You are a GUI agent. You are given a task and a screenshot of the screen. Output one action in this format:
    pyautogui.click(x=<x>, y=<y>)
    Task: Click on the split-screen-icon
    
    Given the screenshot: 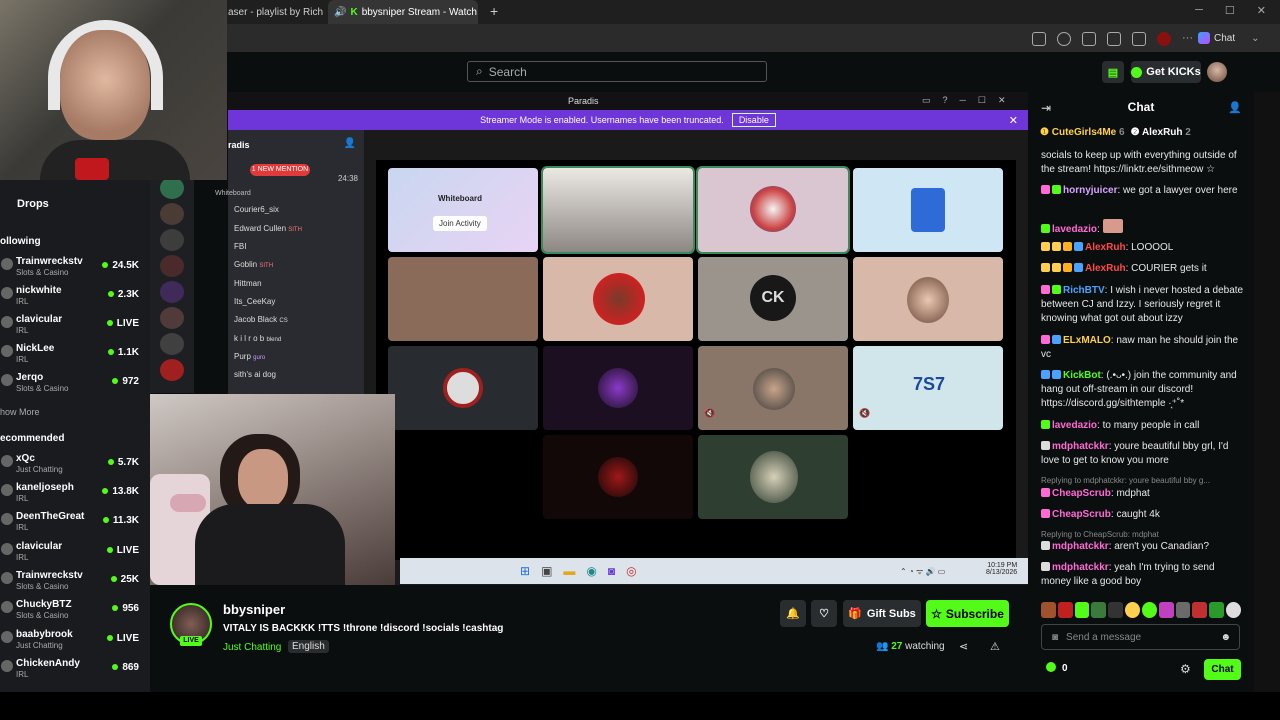 What is the action you would take?
    pyautogui.click(x=1114, y=39)
    